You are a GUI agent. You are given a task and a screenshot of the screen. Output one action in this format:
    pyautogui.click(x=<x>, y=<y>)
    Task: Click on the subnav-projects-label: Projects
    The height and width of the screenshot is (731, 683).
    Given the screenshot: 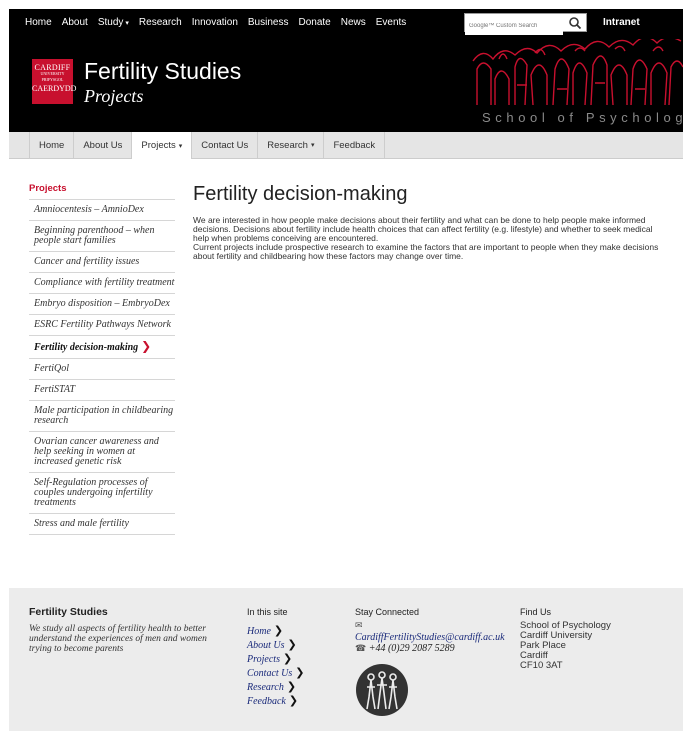 What is the action you would take?
    pyautogui.click(x=158, y=145)
    